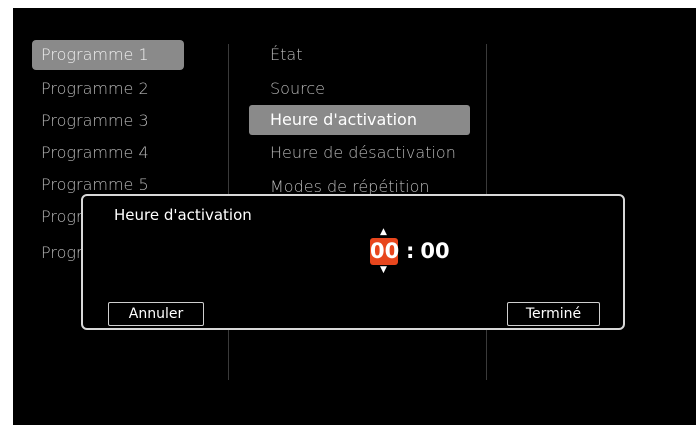 The width and height of the screenshot is (696, 431). I want to click on dialog-title: Heure d'activation, so click(183, 215).